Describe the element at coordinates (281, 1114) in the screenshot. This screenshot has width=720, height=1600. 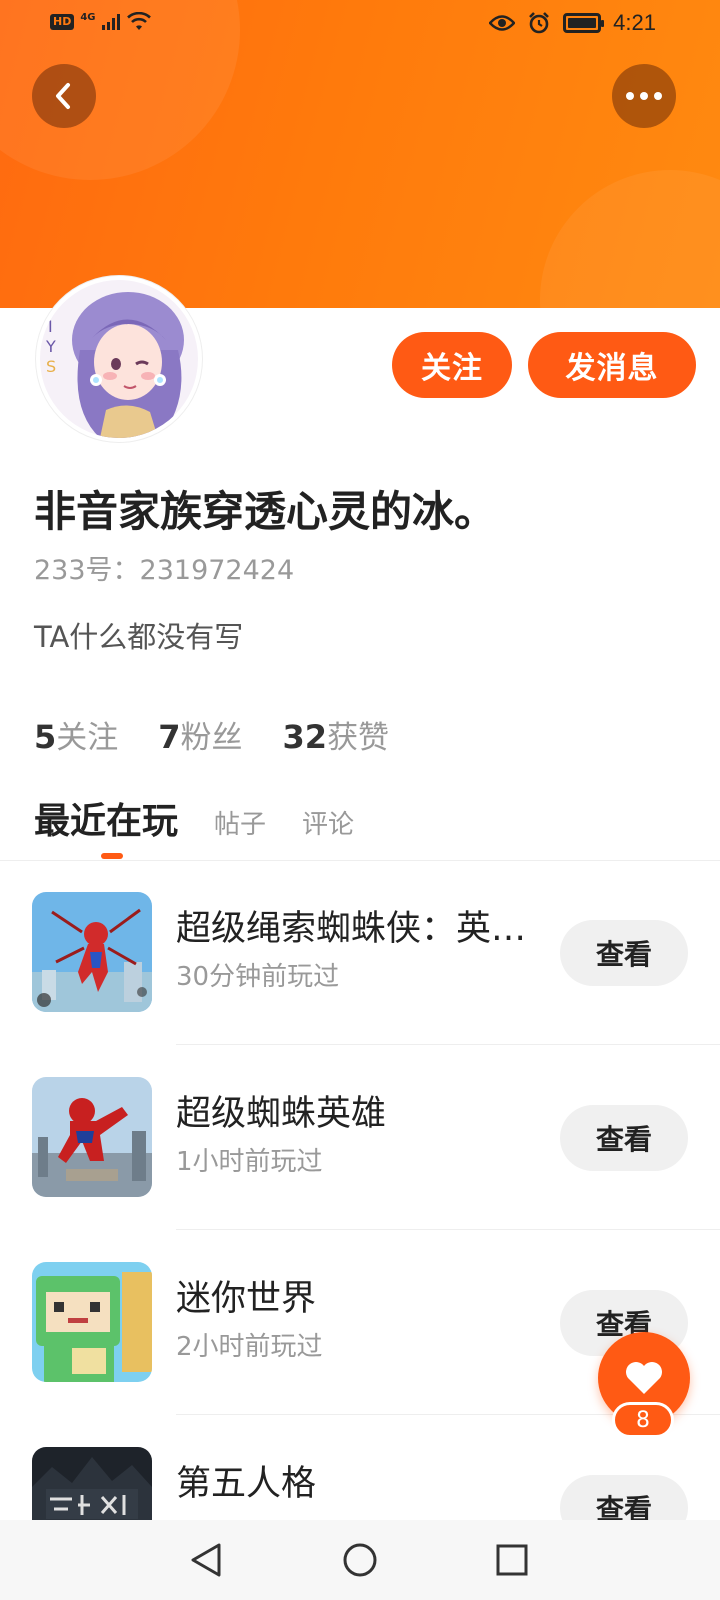
I see `game-title: 超级蜘蛛英雄` at that location.